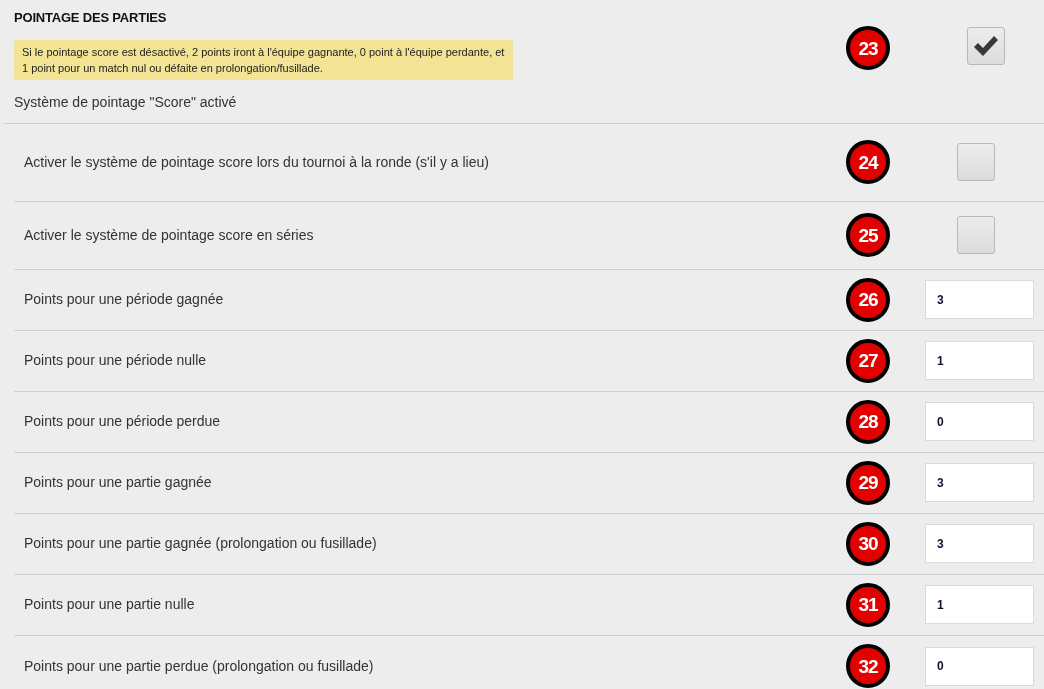 This screenshot has height=689, width=1044. Describe the element at coordinates (868, 235) in the screenshot. I see `number-marker: 25` at that location.